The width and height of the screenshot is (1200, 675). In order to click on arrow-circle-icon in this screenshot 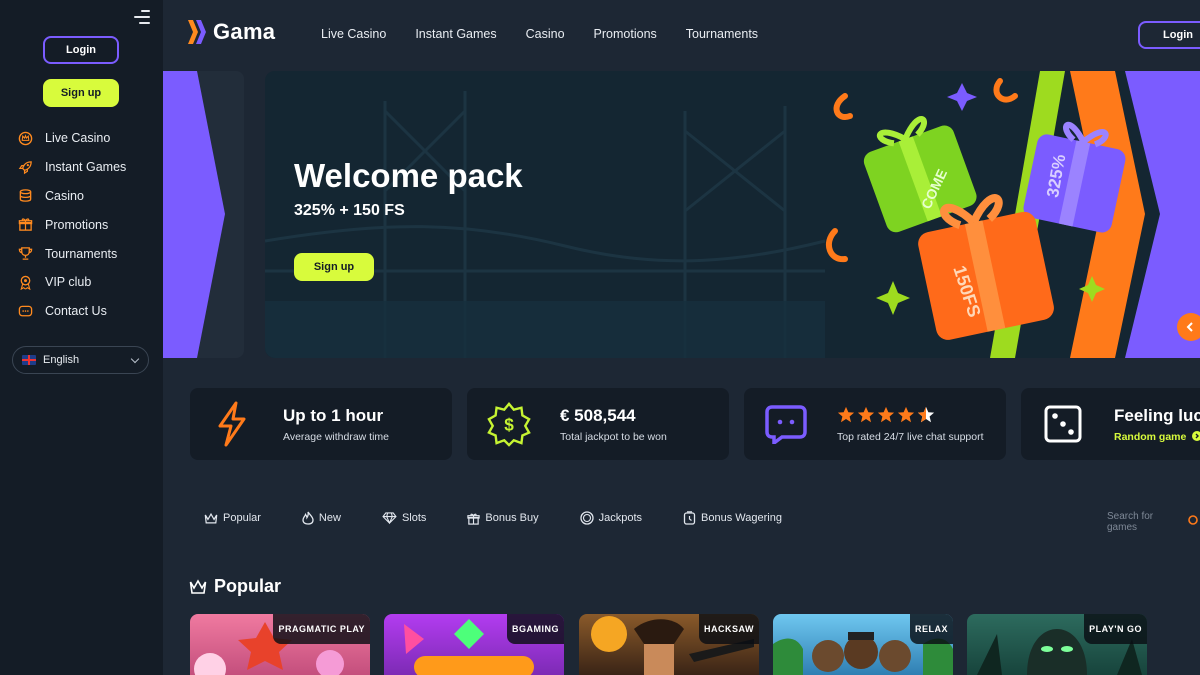, I will do `click(1196, 436)`.